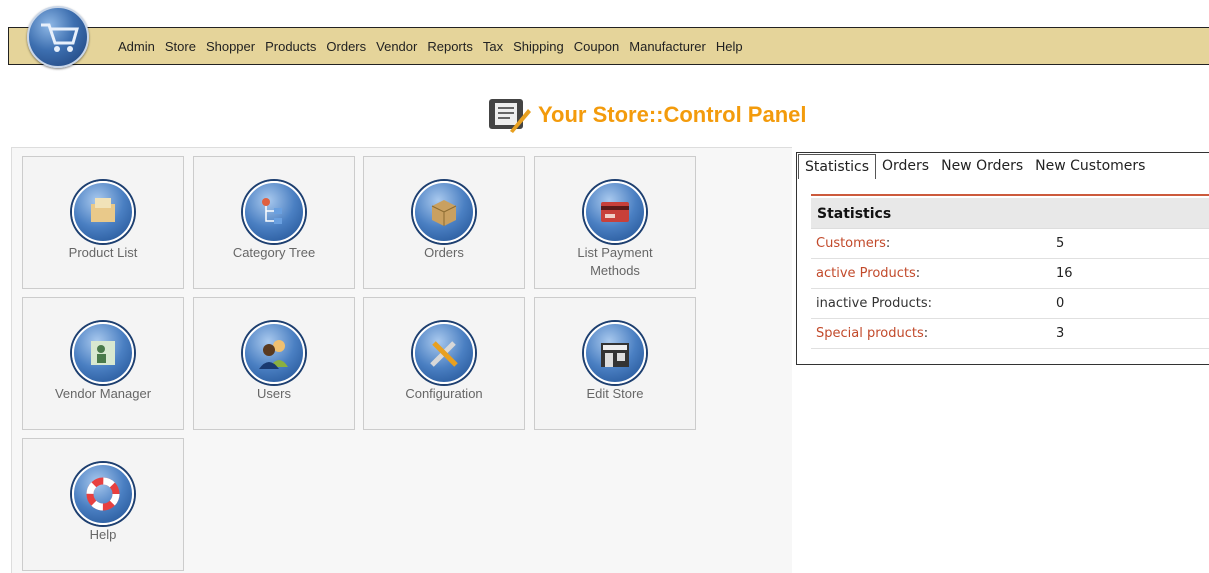  I want to click on tab-orders: Orders, so click(905, 168).